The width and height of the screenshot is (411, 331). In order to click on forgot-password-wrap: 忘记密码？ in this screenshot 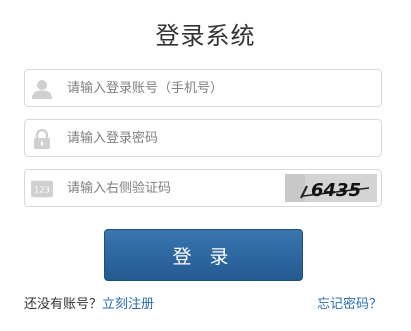, I will do `click(349, 302)`.